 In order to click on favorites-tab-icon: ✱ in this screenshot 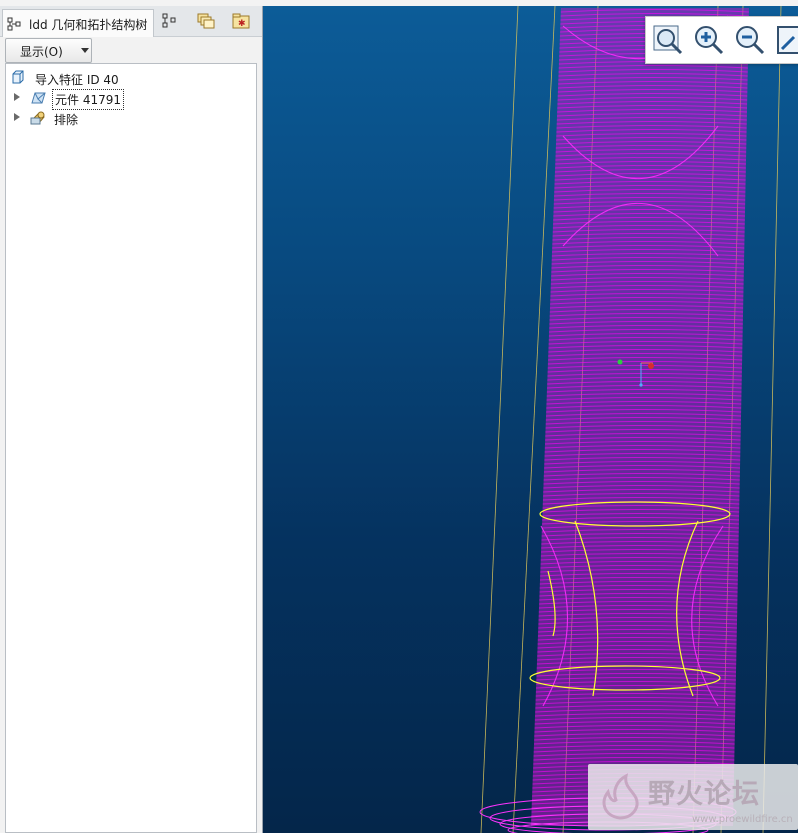, I will do `click(241, 21)`.